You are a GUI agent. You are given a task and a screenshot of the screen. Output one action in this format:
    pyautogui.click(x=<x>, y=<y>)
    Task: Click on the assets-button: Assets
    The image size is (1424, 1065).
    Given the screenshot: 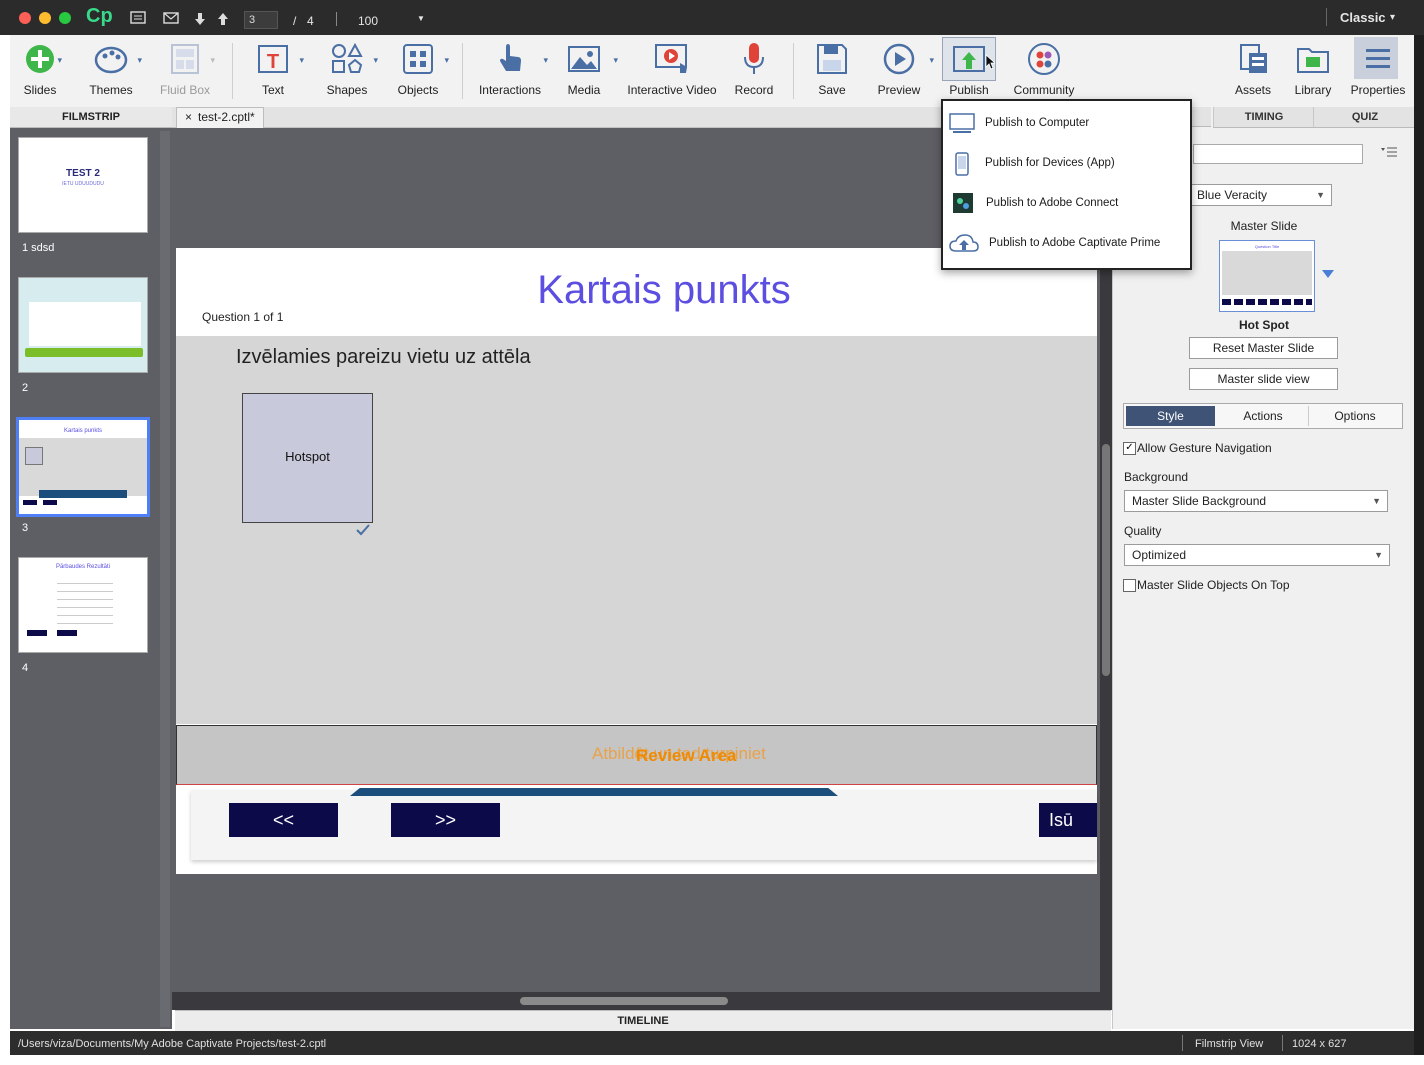 What is the action you would take?
    pyautogui.click(x=1253, y=71)
    